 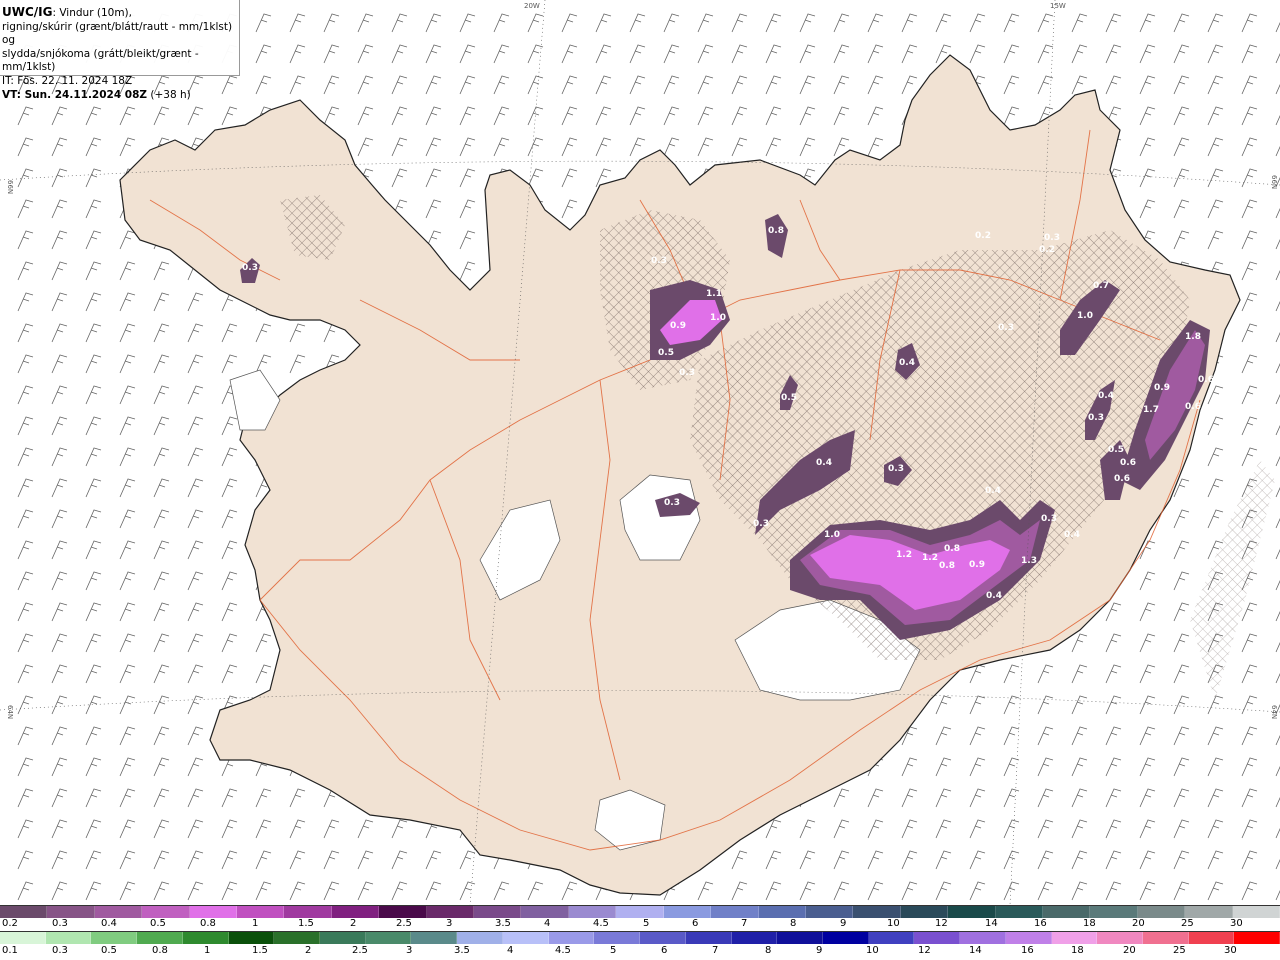 What do you see at coordinates (1274, 182) in the screenshot?
I see `lat-label-66n-right: 66N` at bounding box center [1274, 182].